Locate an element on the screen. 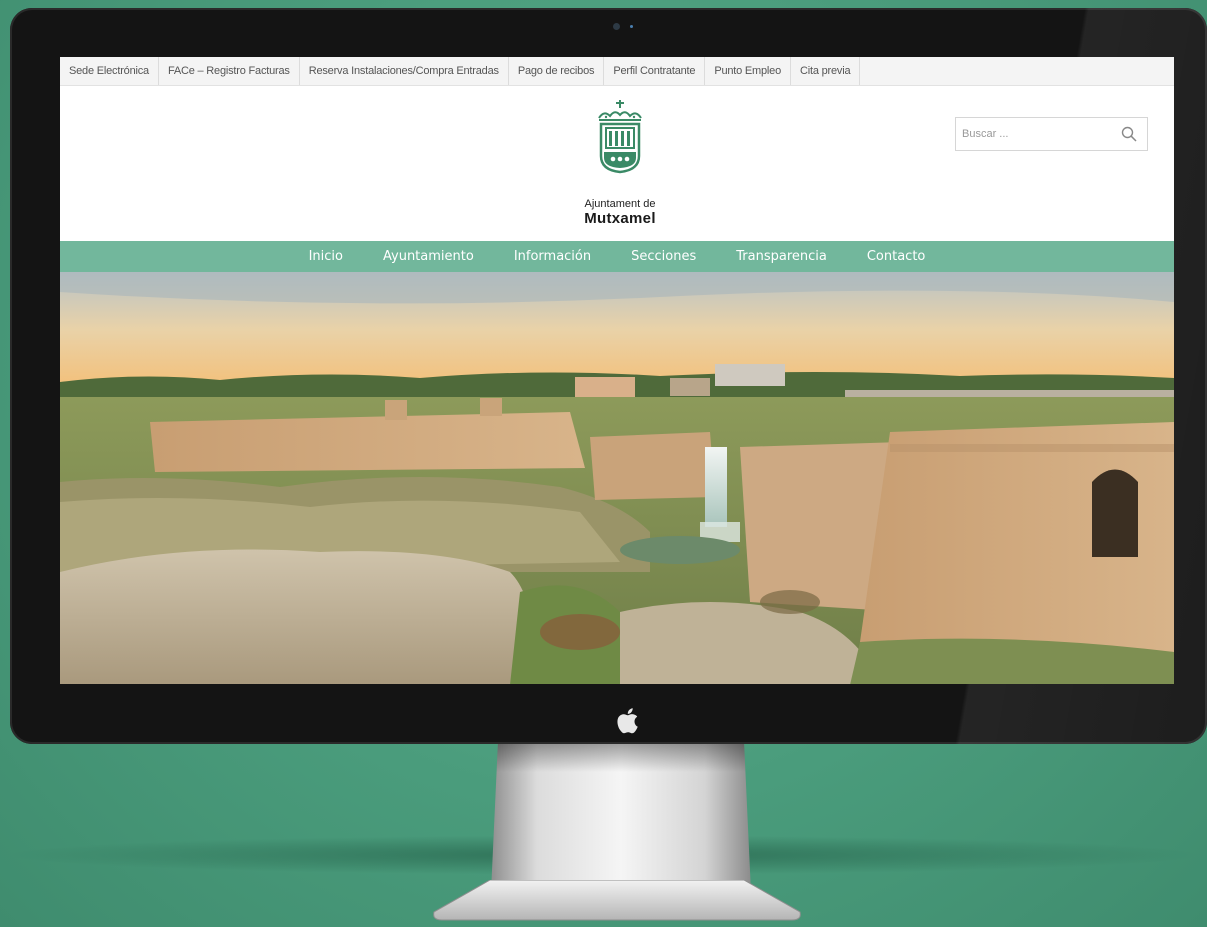  nav-item-secciones: Secciones is located at coordinates (663, 256).